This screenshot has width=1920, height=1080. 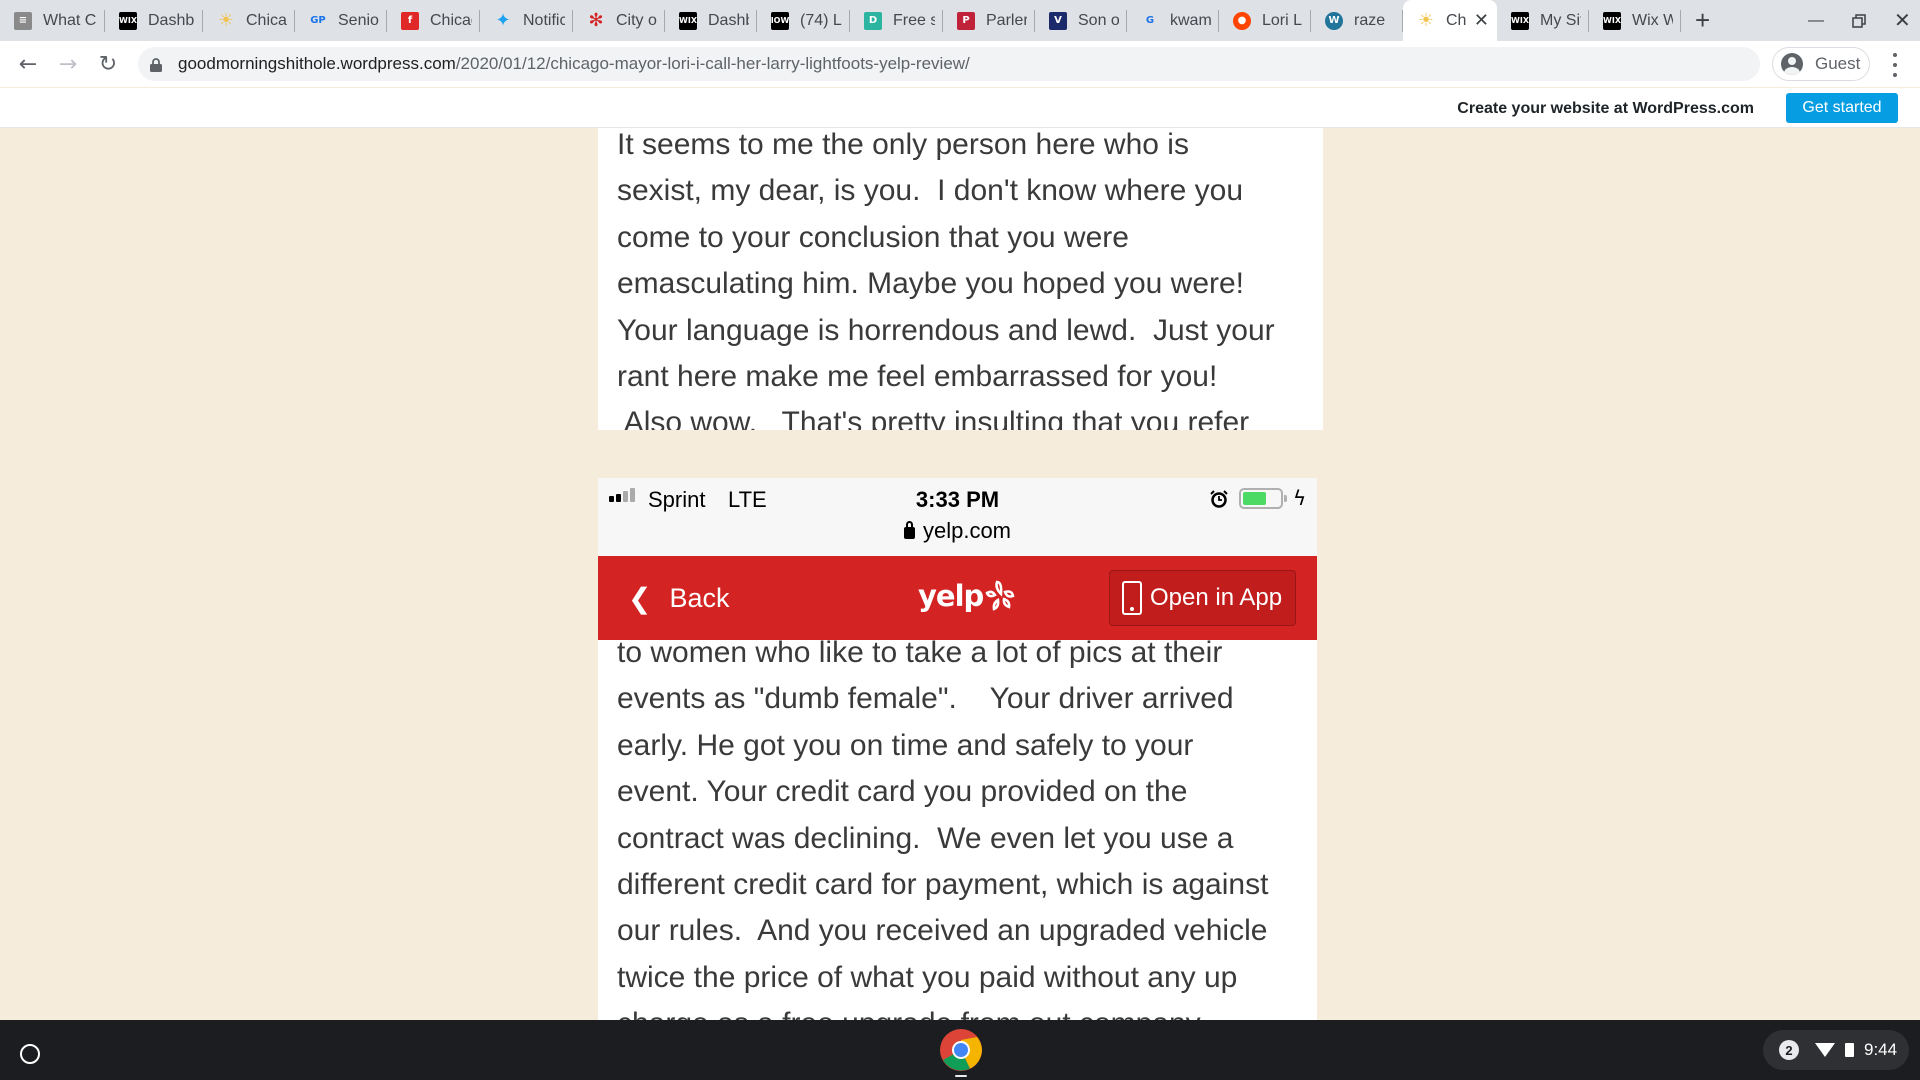 I want to click on window-close-icon: ✕, so click(x=1902, y=20).